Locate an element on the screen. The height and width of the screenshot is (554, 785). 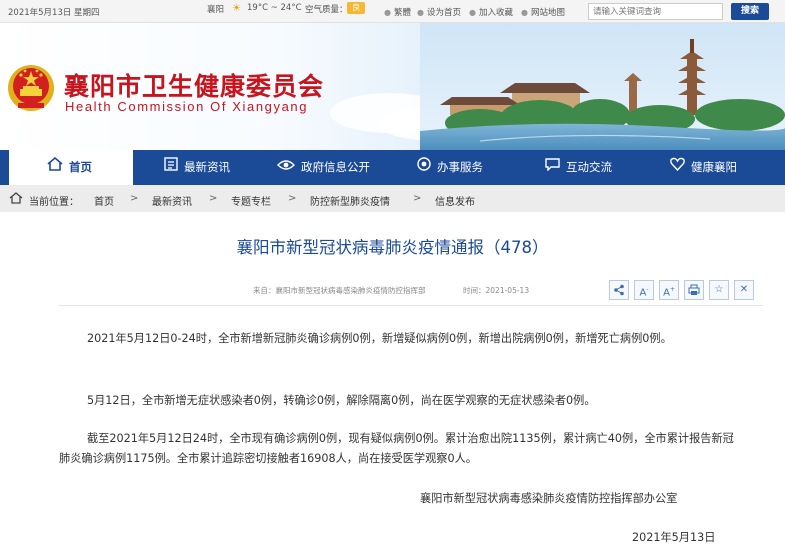
nav-item-healthy-xiangyang: 健康襄阳 is located at coordinates (703, 167).